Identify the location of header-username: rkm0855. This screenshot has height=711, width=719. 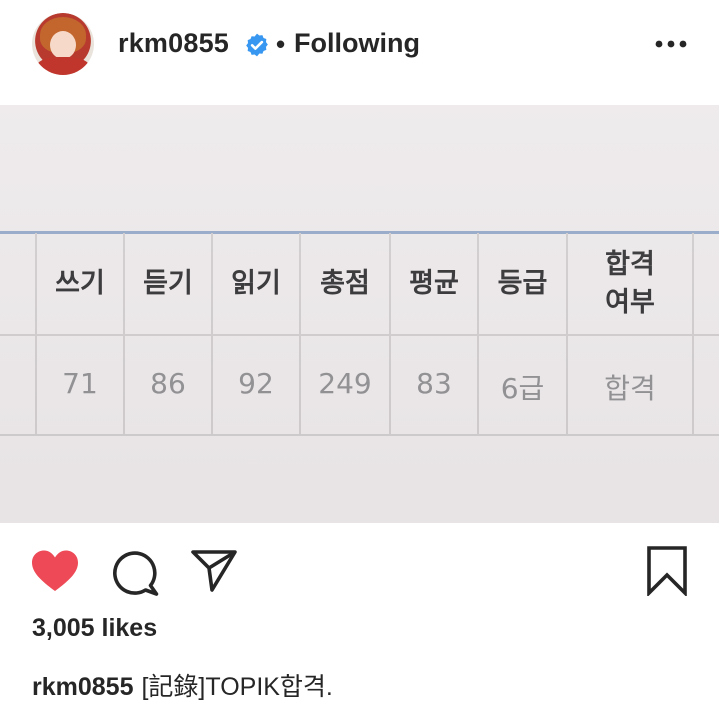
(173, 43).